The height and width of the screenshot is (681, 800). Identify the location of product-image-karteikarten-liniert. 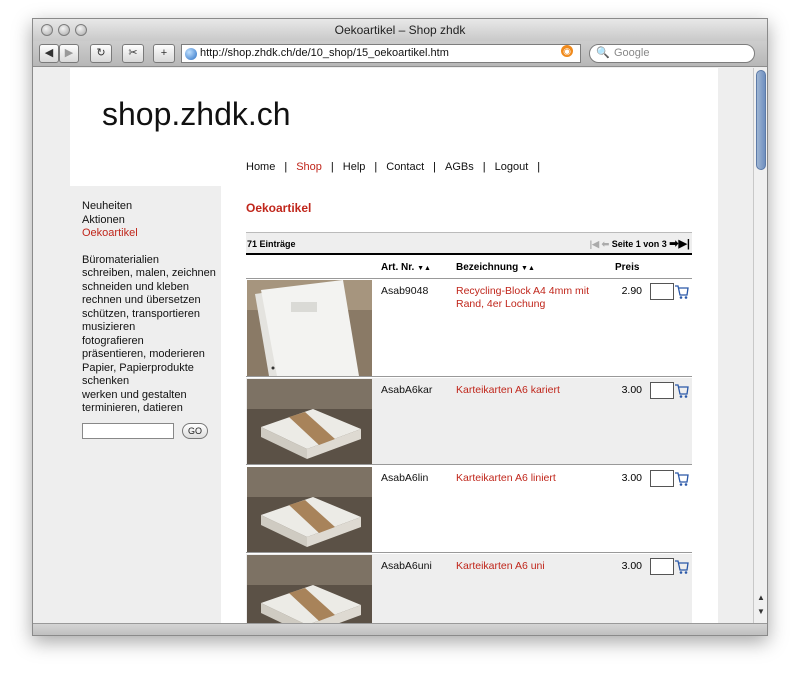
(309, 509).